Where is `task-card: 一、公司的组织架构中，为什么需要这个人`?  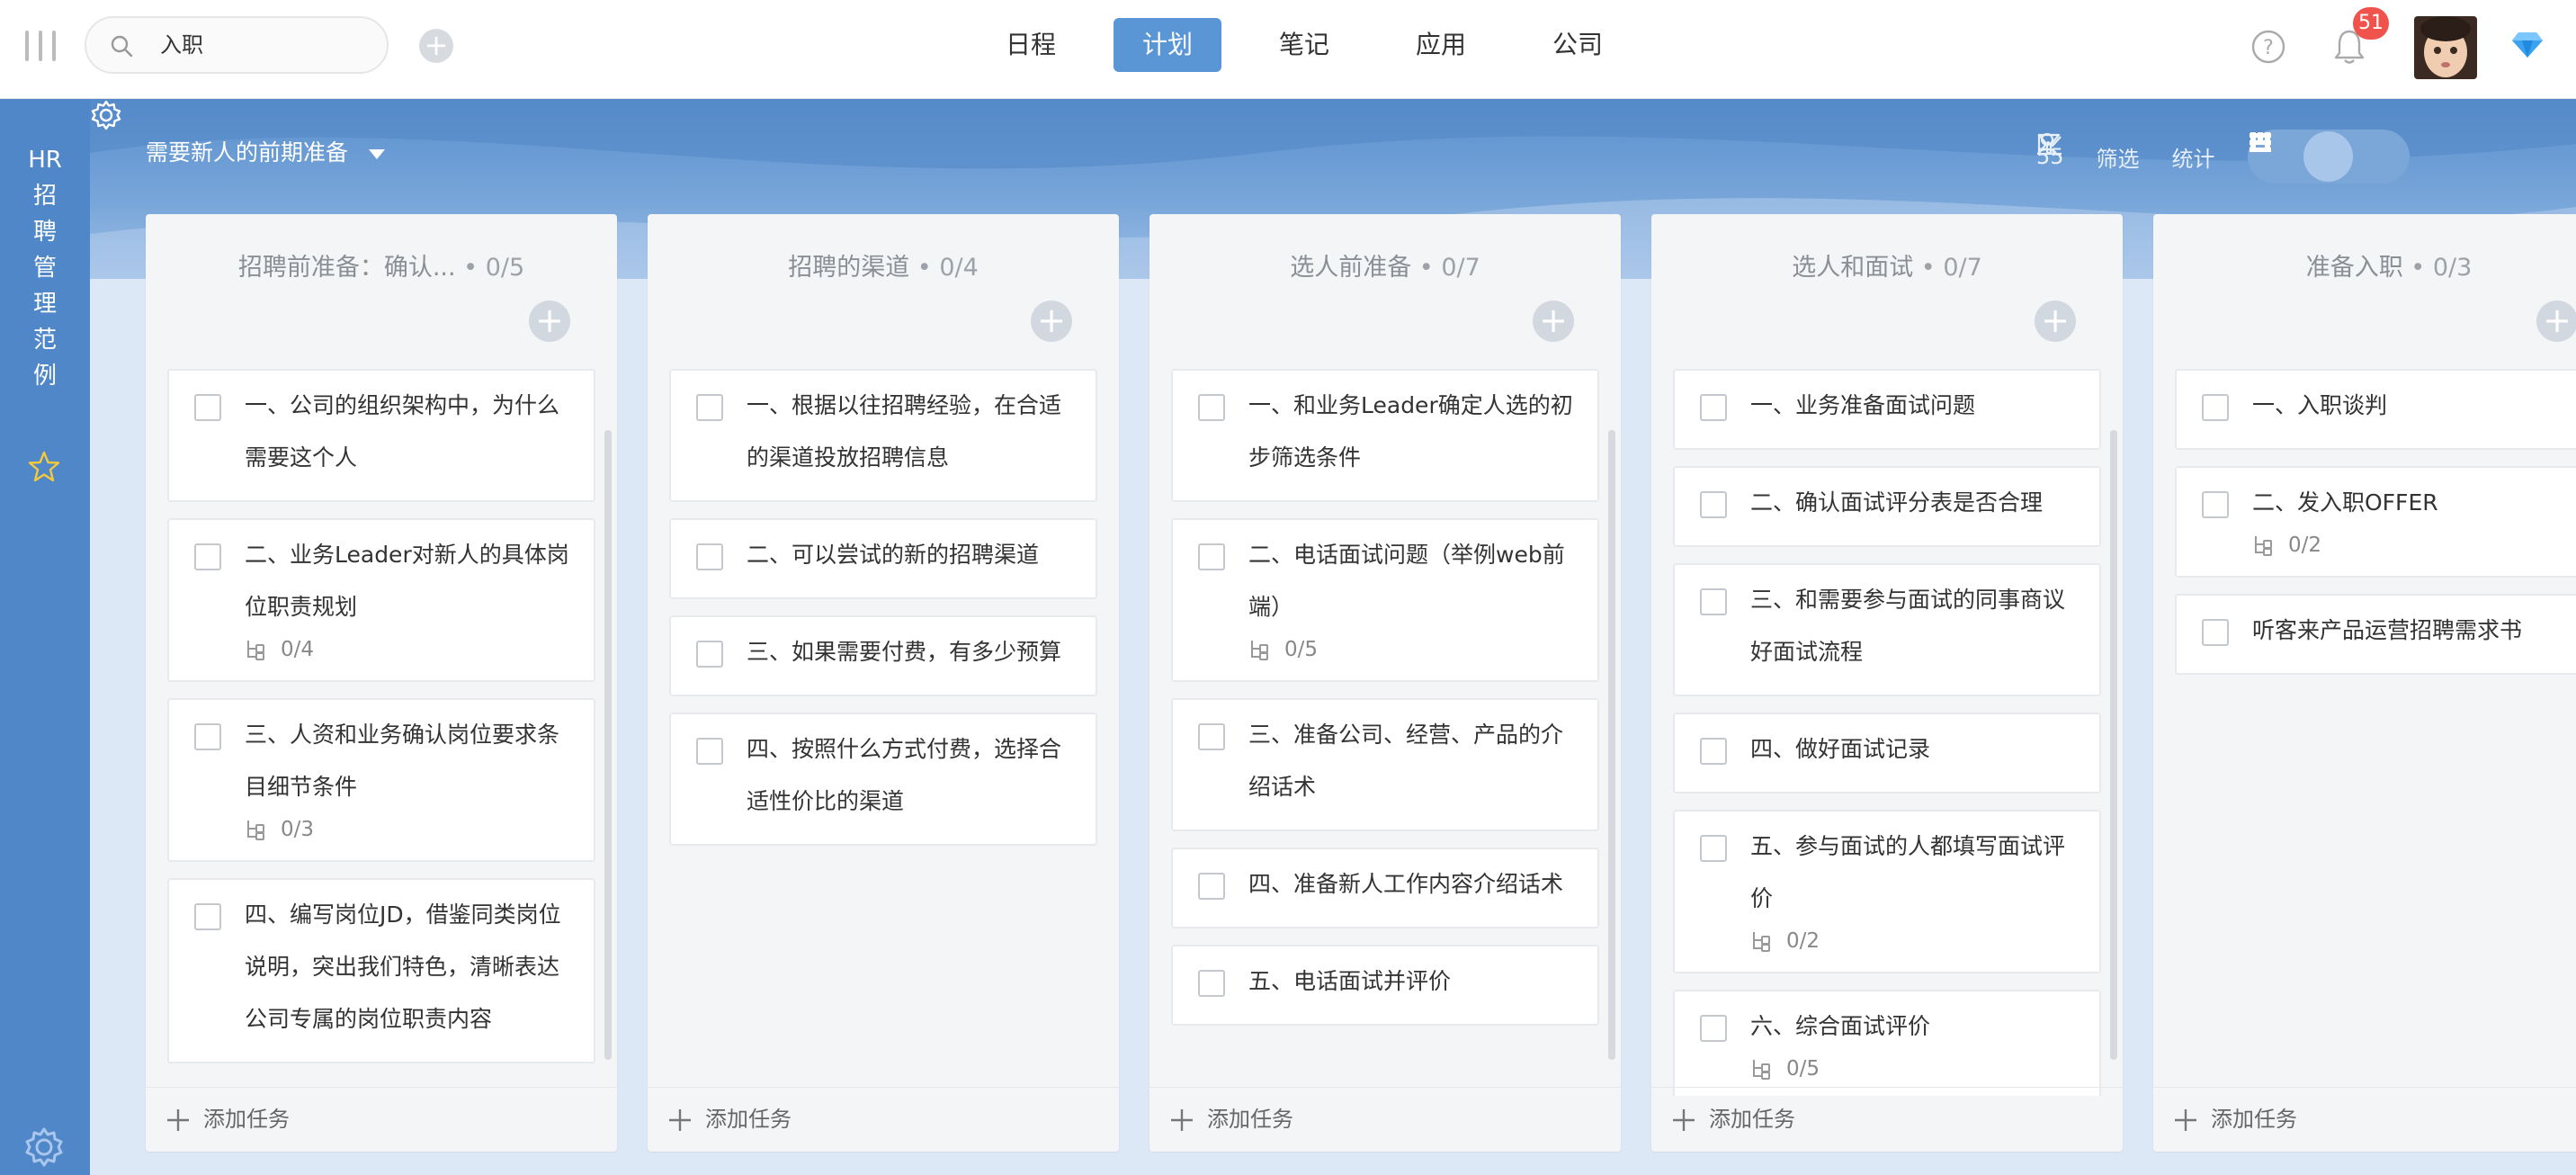
task-card: 一、公司的组织架构中，为什么需要这个人 is located at coordinates (381, 436).